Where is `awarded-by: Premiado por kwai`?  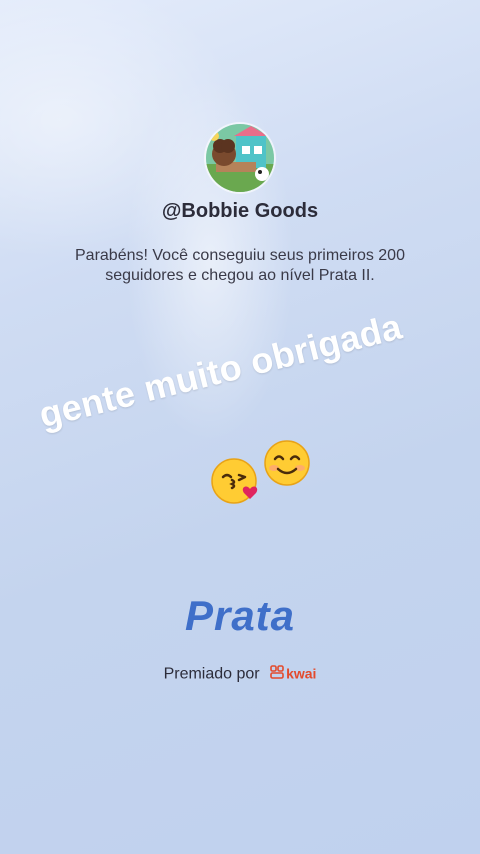 awarded-by: Premiado por kwai is located at coordinates (240, 674).